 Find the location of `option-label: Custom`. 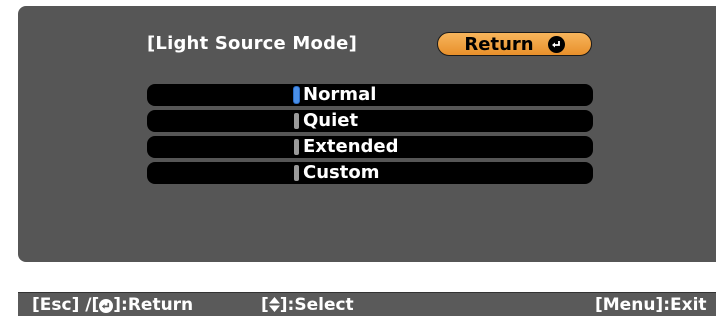

option-label: Custom is located at coordinates (341, 172).